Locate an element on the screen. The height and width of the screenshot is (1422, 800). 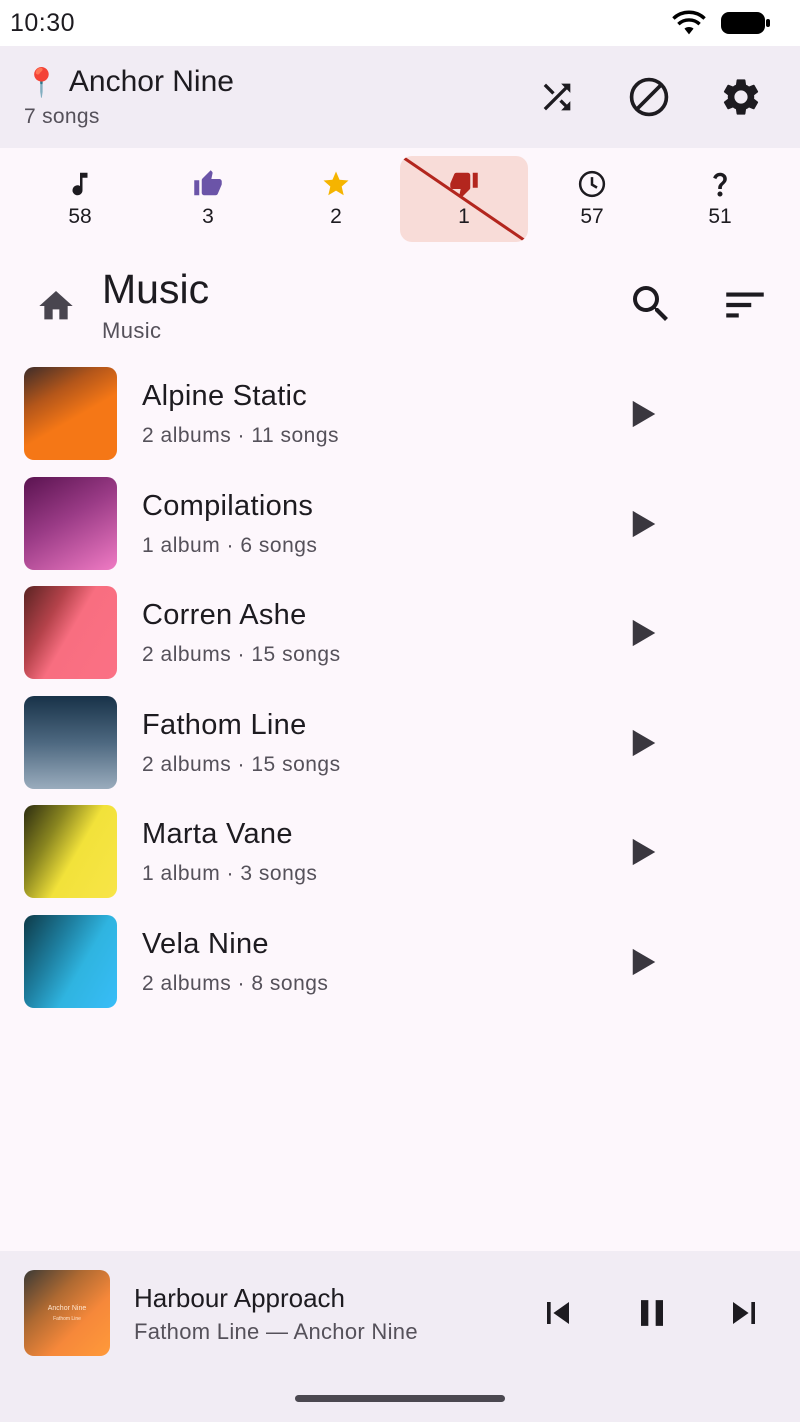
block-button is located at coordinates (649, 97).